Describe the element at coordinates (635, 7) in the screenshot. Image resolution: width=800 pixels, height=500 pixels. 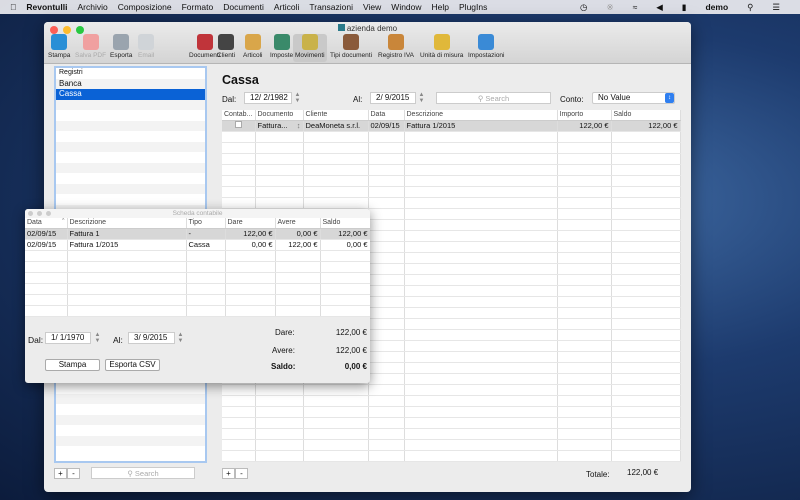
I see `wifi-icon: ≈` at that location.